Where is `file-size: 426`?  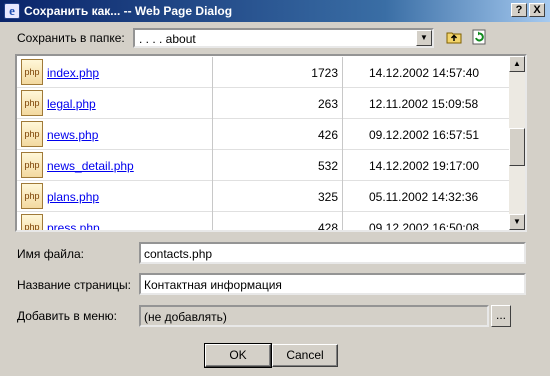 file-size: 426 is located at coordinates (327, 135).